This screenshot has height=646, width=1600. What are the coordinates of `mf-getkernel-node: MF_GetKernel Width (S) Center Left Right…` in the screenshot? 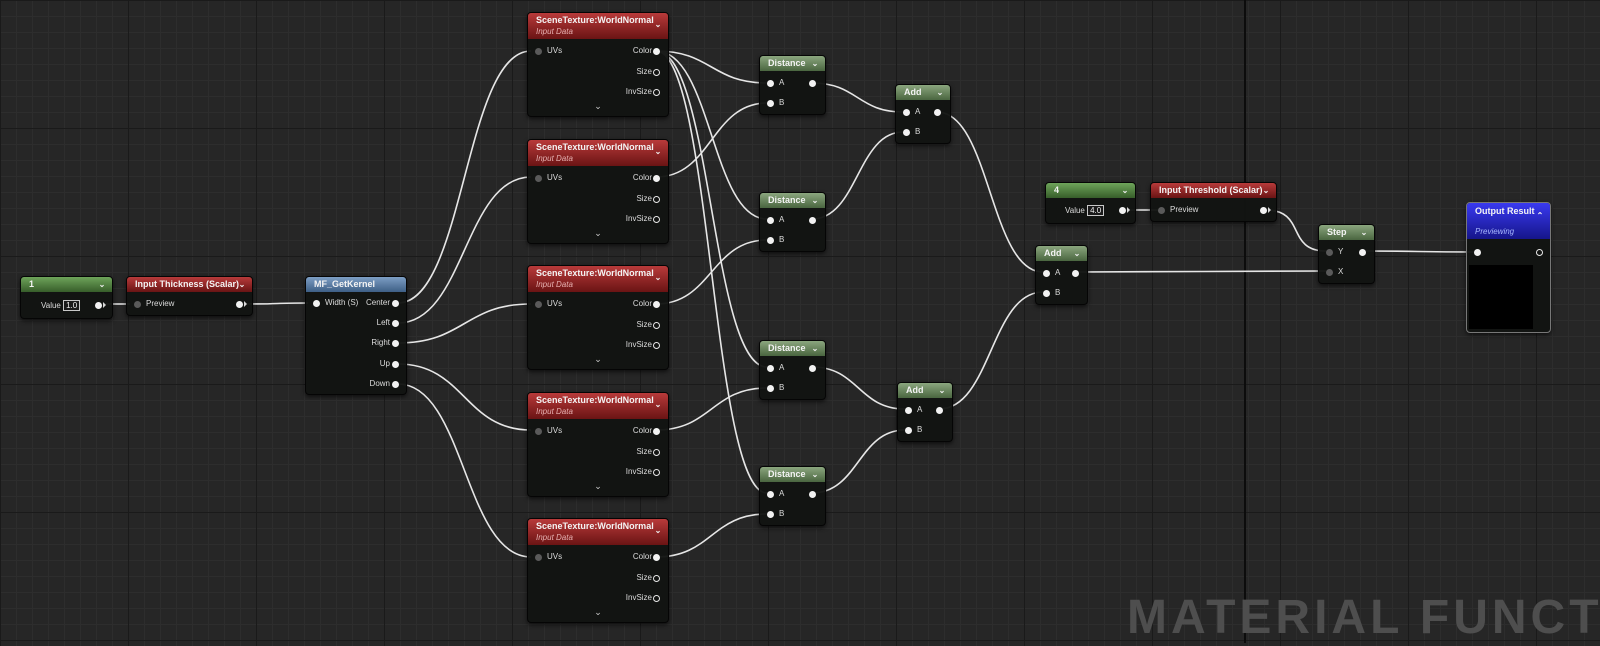 It's located at (356, 335).